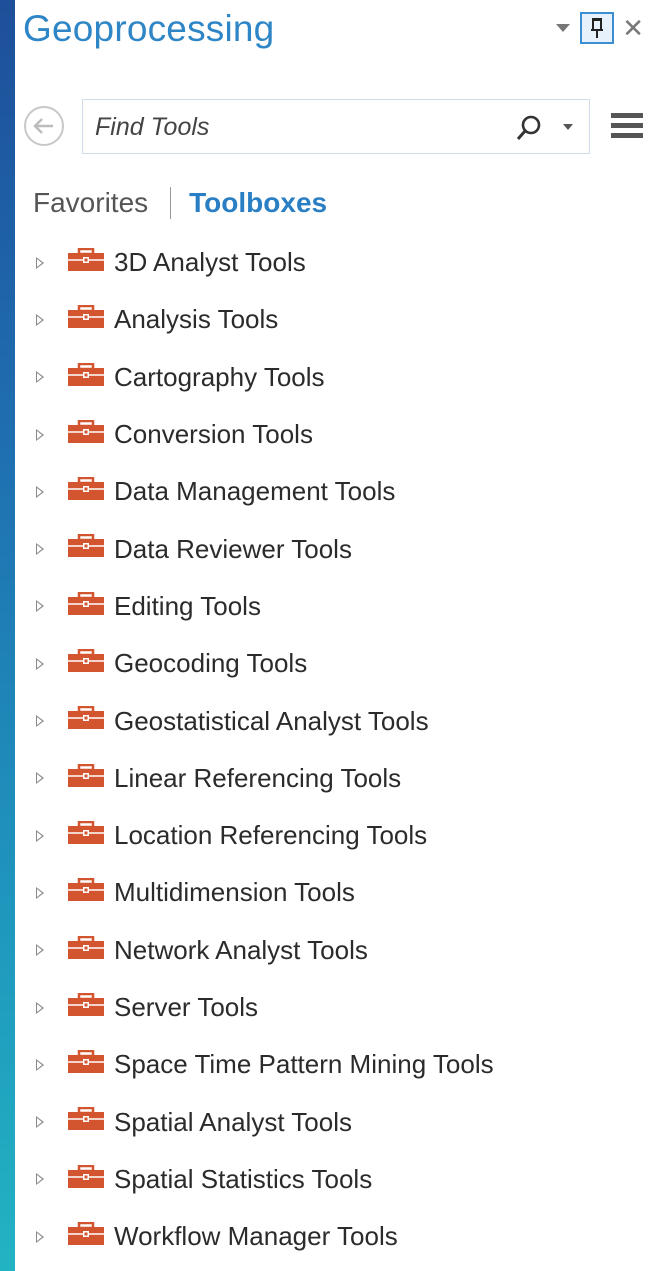 Image resolution: width=656 pixels, height=1271 pixels. I want to click on toolbox-label: Space Time Pattern Mining Tools, so click(304, 1064).